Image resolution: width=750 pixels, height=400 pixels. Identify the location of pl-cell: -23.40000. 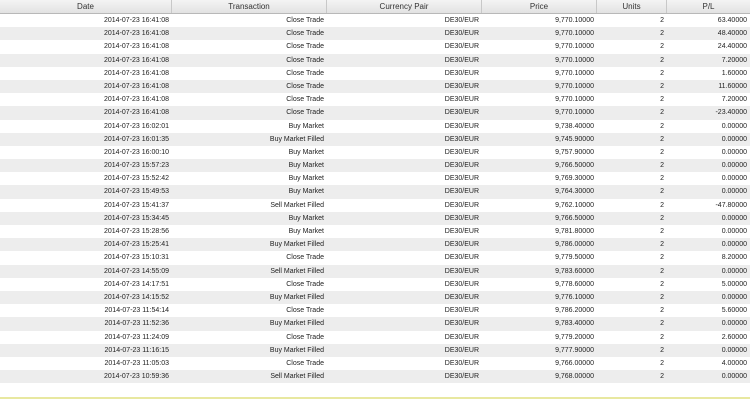
(731, 113).